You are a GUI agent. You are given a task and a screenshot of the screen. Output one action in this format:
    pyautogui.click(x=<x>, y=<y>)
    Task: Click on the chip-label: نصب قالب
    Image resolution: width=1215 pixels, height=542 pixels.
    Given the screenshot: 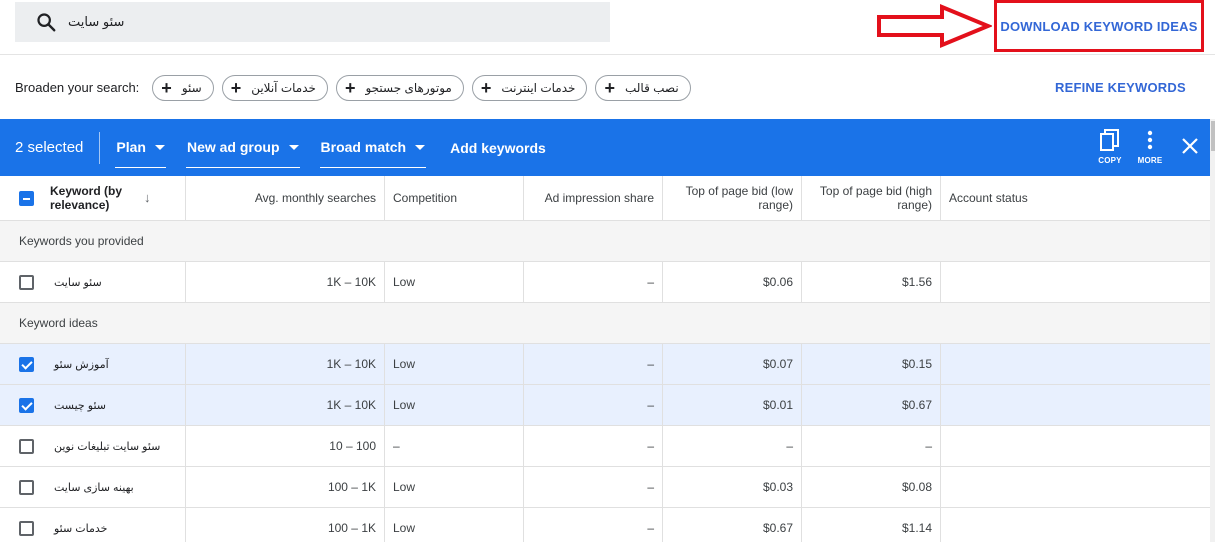 What is the action you would take?
    pyautogui.click(x=651, y=87)
    